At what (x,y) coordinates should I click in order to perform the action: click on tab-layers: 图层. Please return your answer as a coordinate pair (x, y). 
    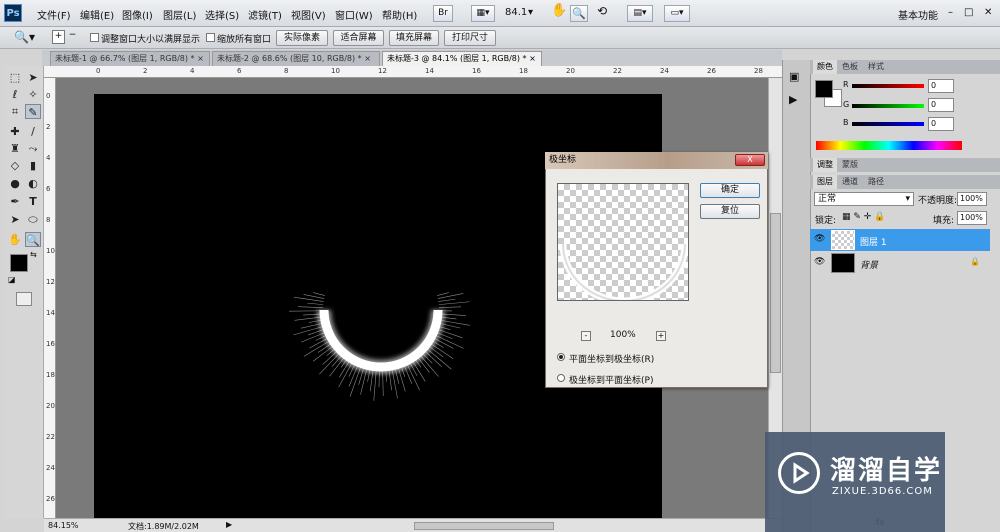
    Looking at the image, I should click on (825, 182).